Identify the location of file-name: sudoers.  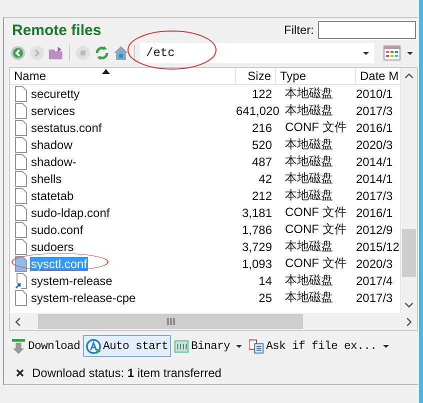
(52, 247).